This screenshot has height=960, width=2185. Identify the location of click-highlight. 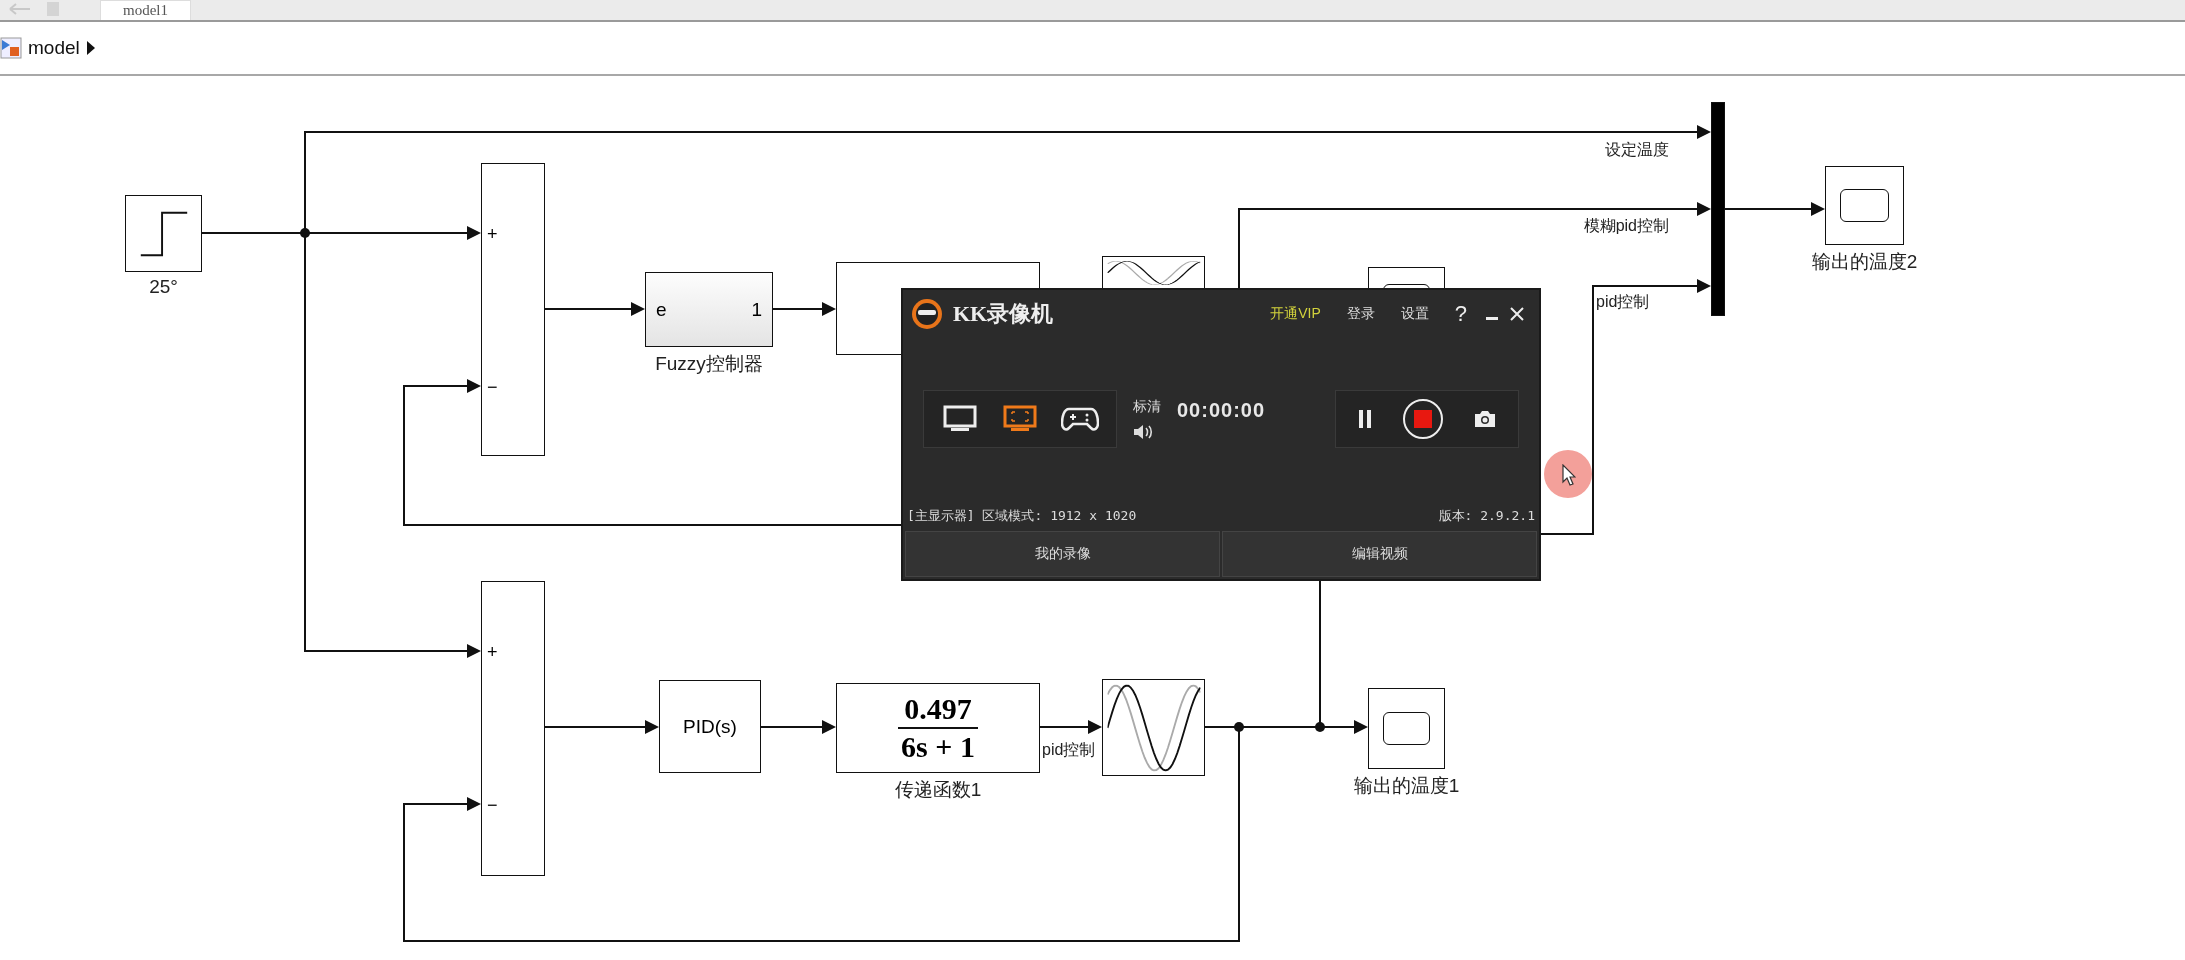
(1568, 474).